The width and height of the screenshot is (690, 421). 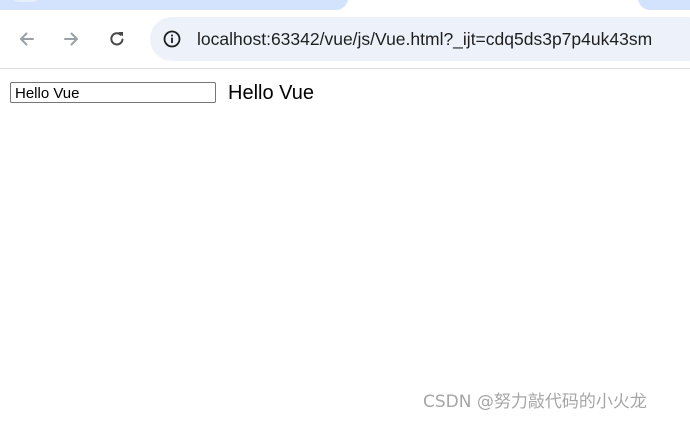 I want to click on arrow-left-icon, so click(x=27, y=39).